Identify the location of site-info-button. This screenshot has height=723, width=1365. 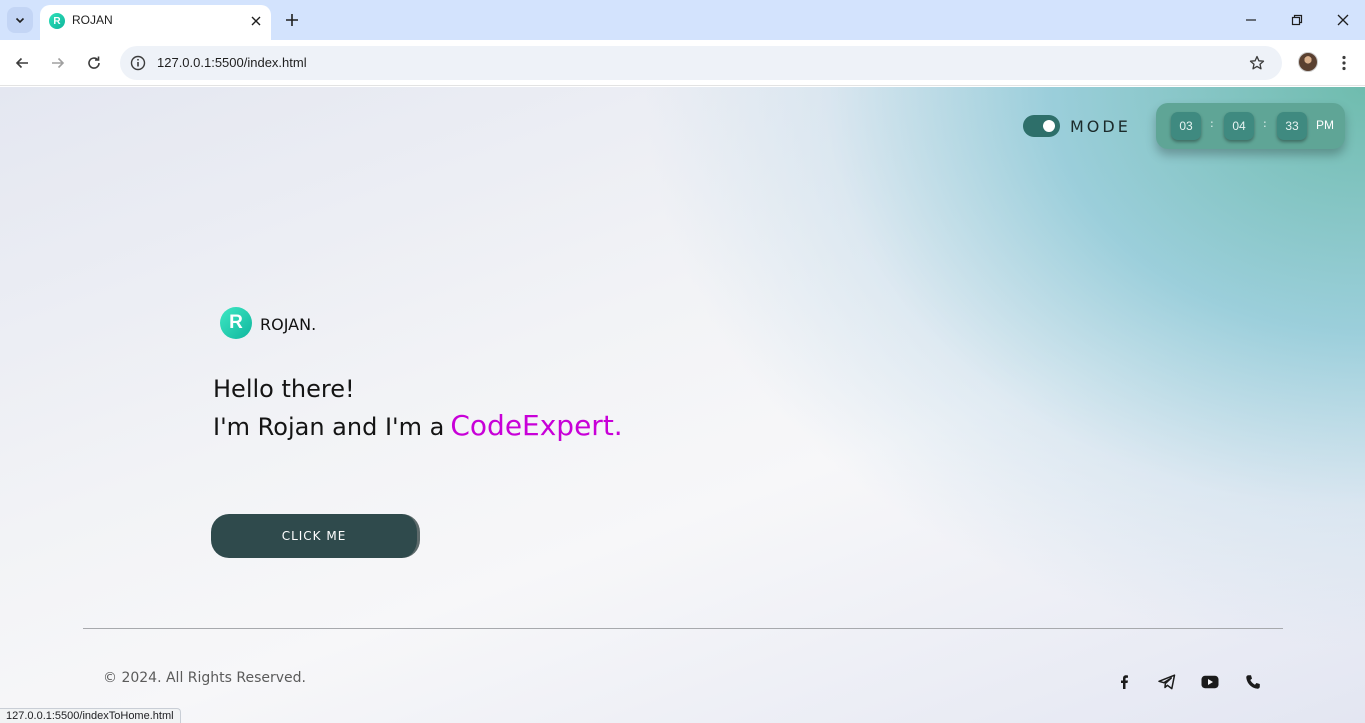
(138, 63).